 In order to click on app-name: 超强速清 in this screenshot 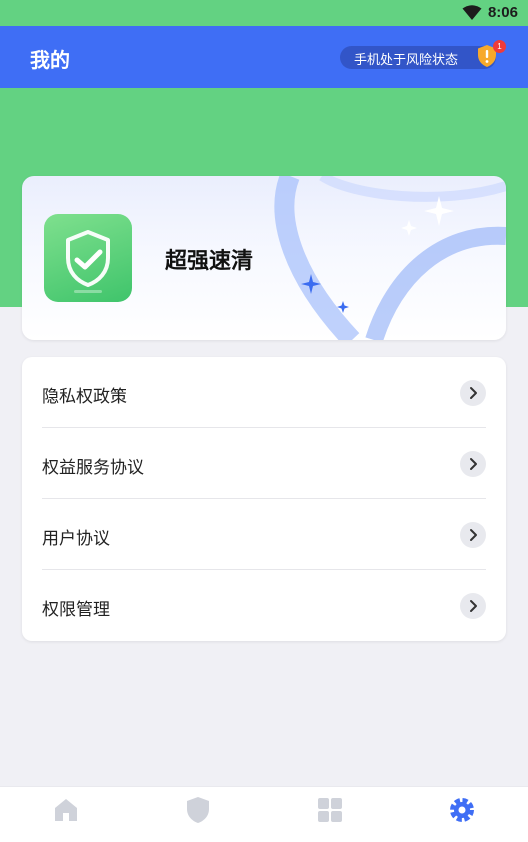, I will do `click(209, 261)`.